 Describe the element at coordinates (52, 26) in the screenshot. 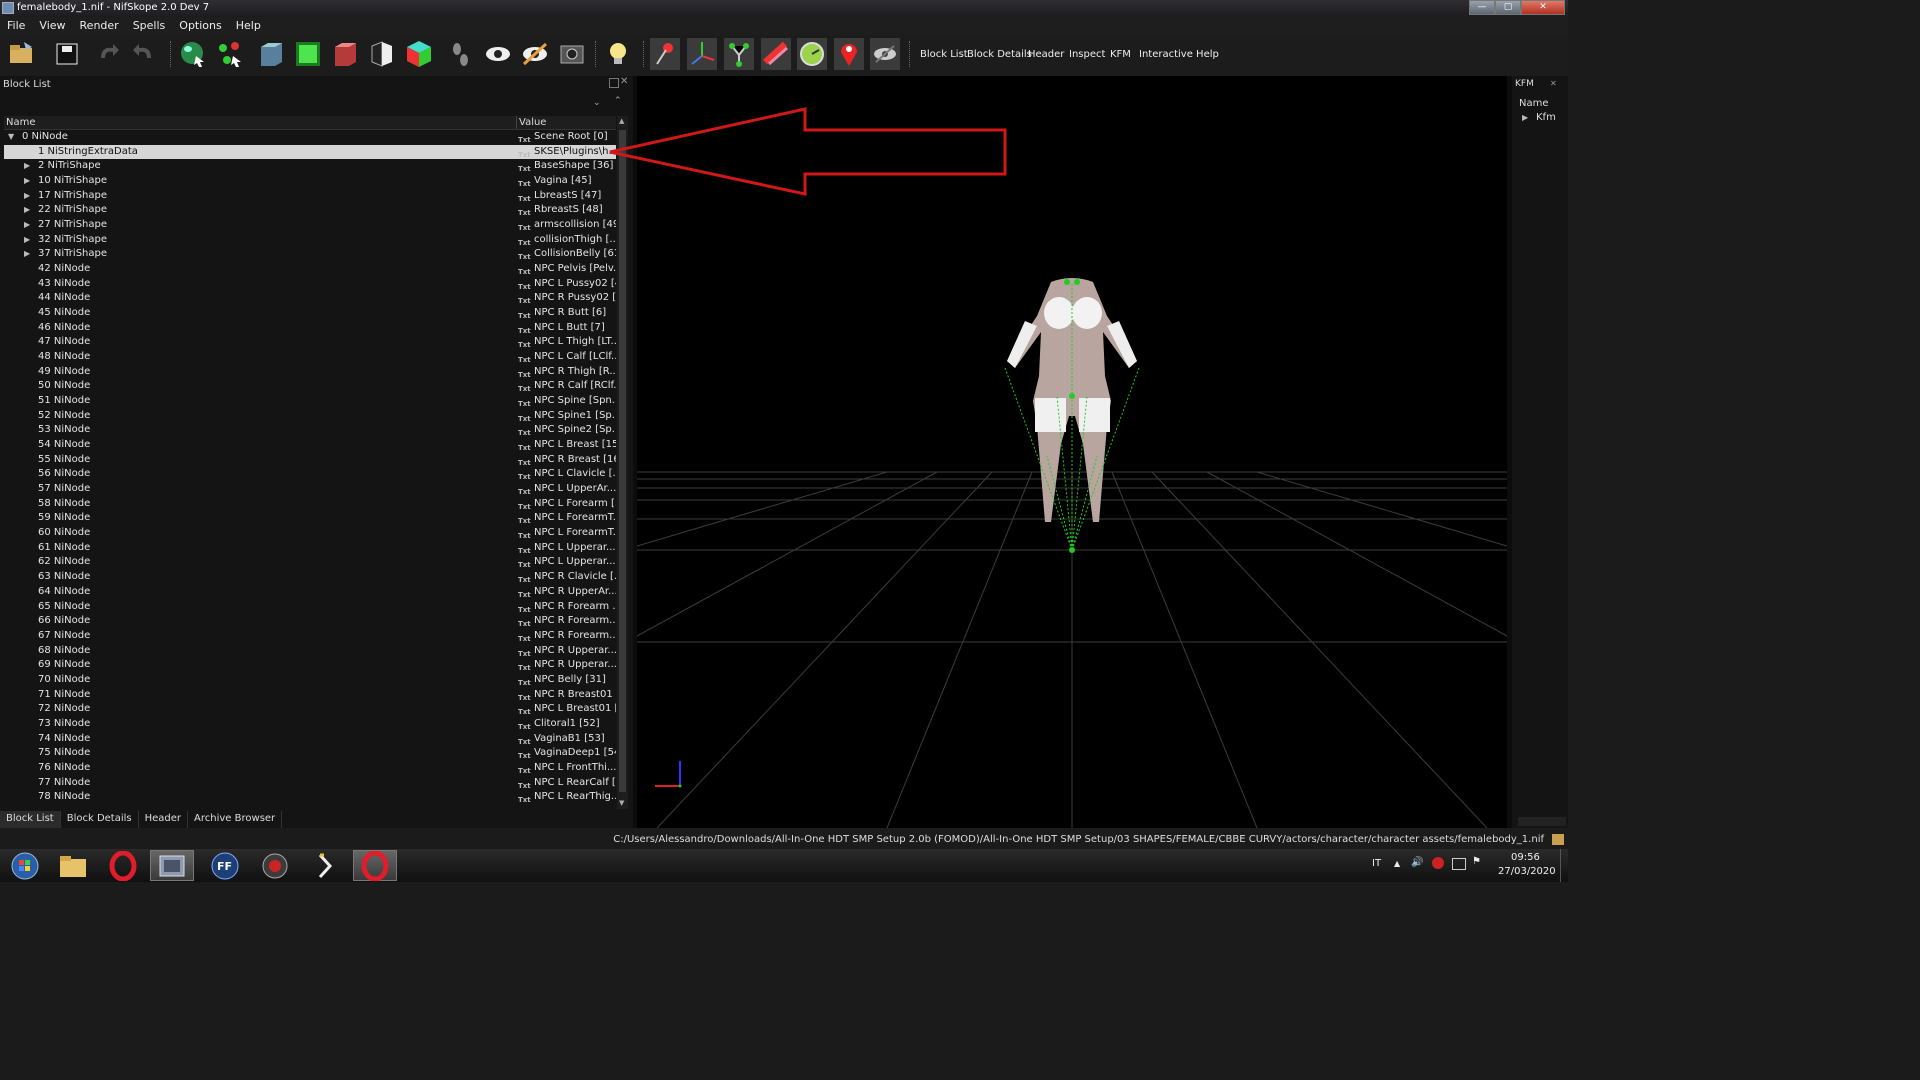

I see `menu-view: View` at that location.